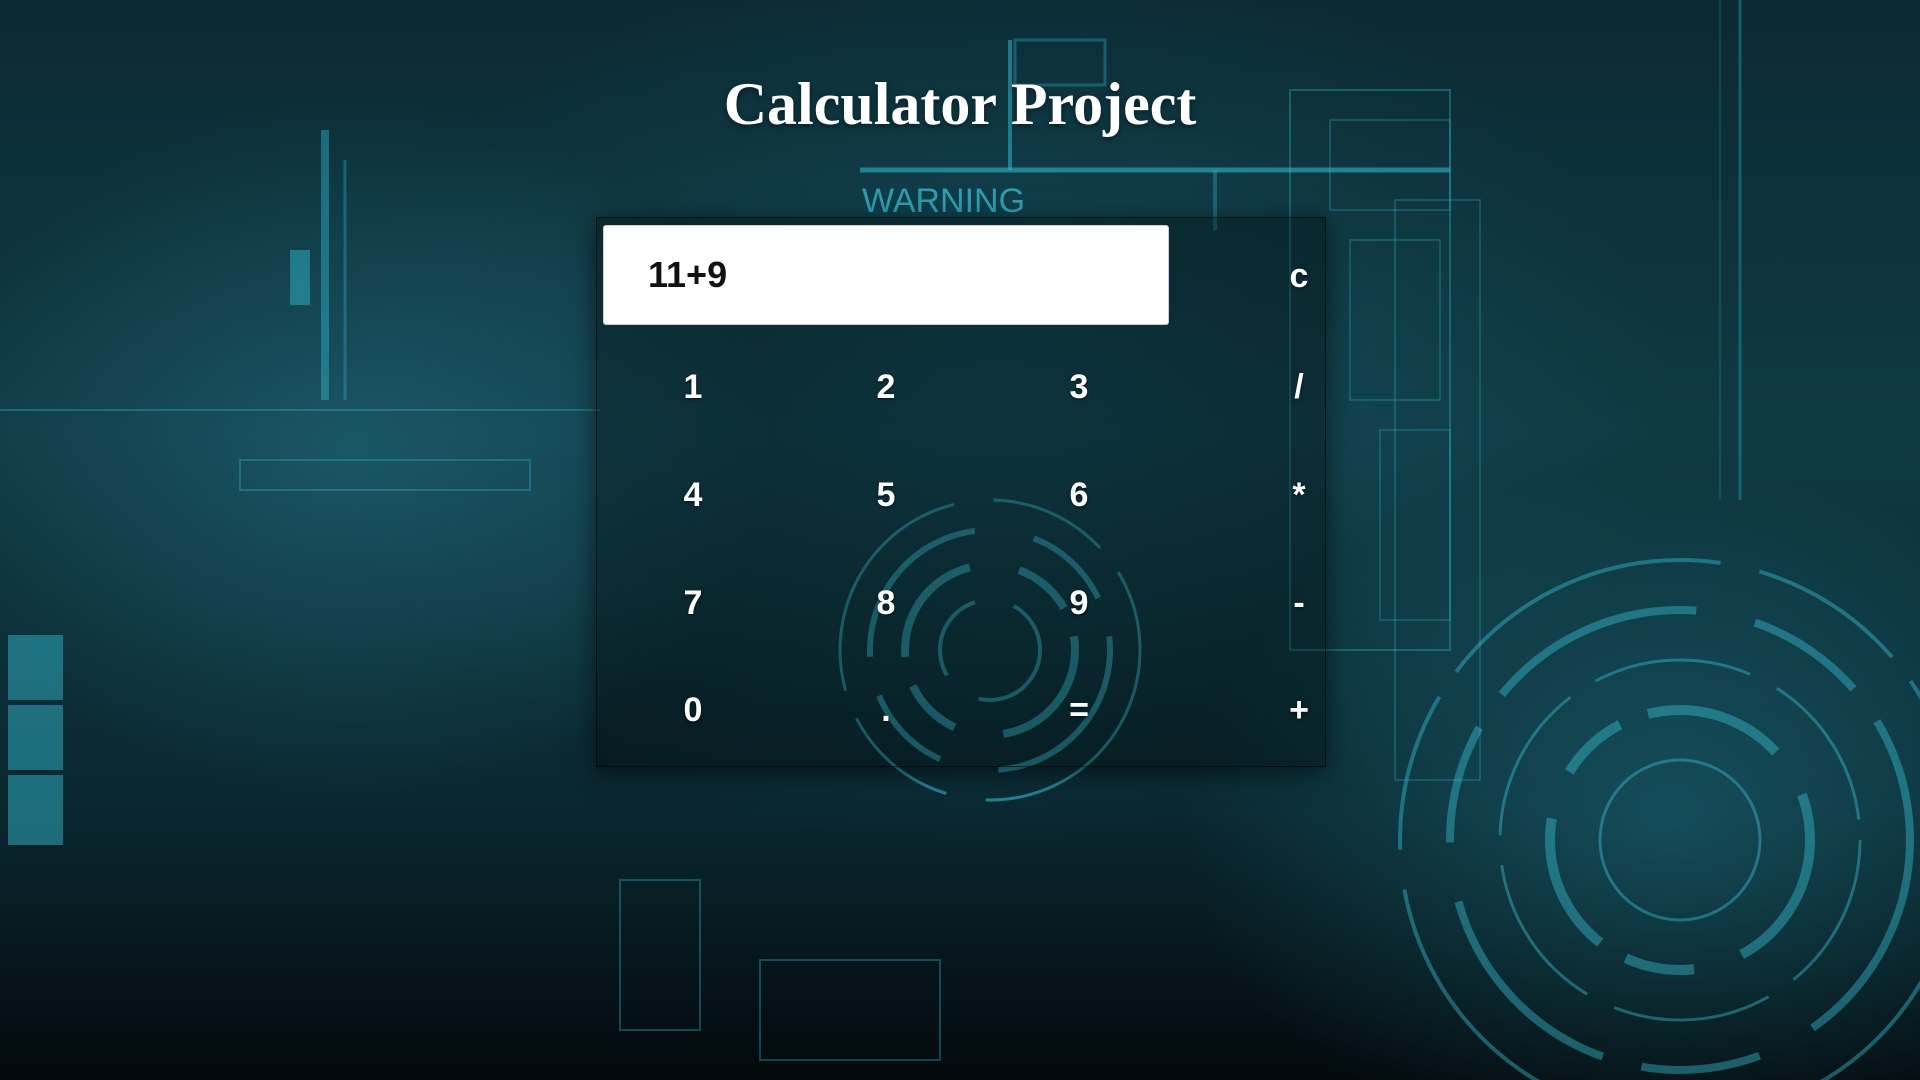  What do you see at coordinates (886, 495) in the screenshot?
I see `digit-5-button: 5` at bounding box center [886, 495].